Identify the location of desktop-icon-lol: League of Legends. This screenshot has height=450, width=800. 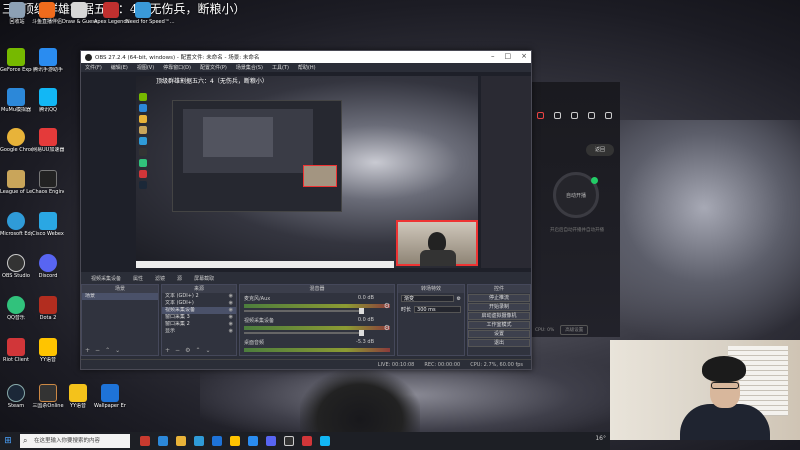
(16, 182).